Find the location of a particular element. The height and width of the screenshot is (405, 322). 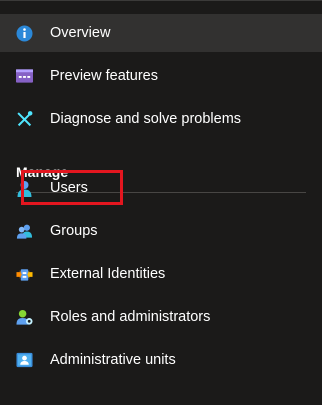

nav-item-label: Roles and administrators is located at coordinates (130, 316).